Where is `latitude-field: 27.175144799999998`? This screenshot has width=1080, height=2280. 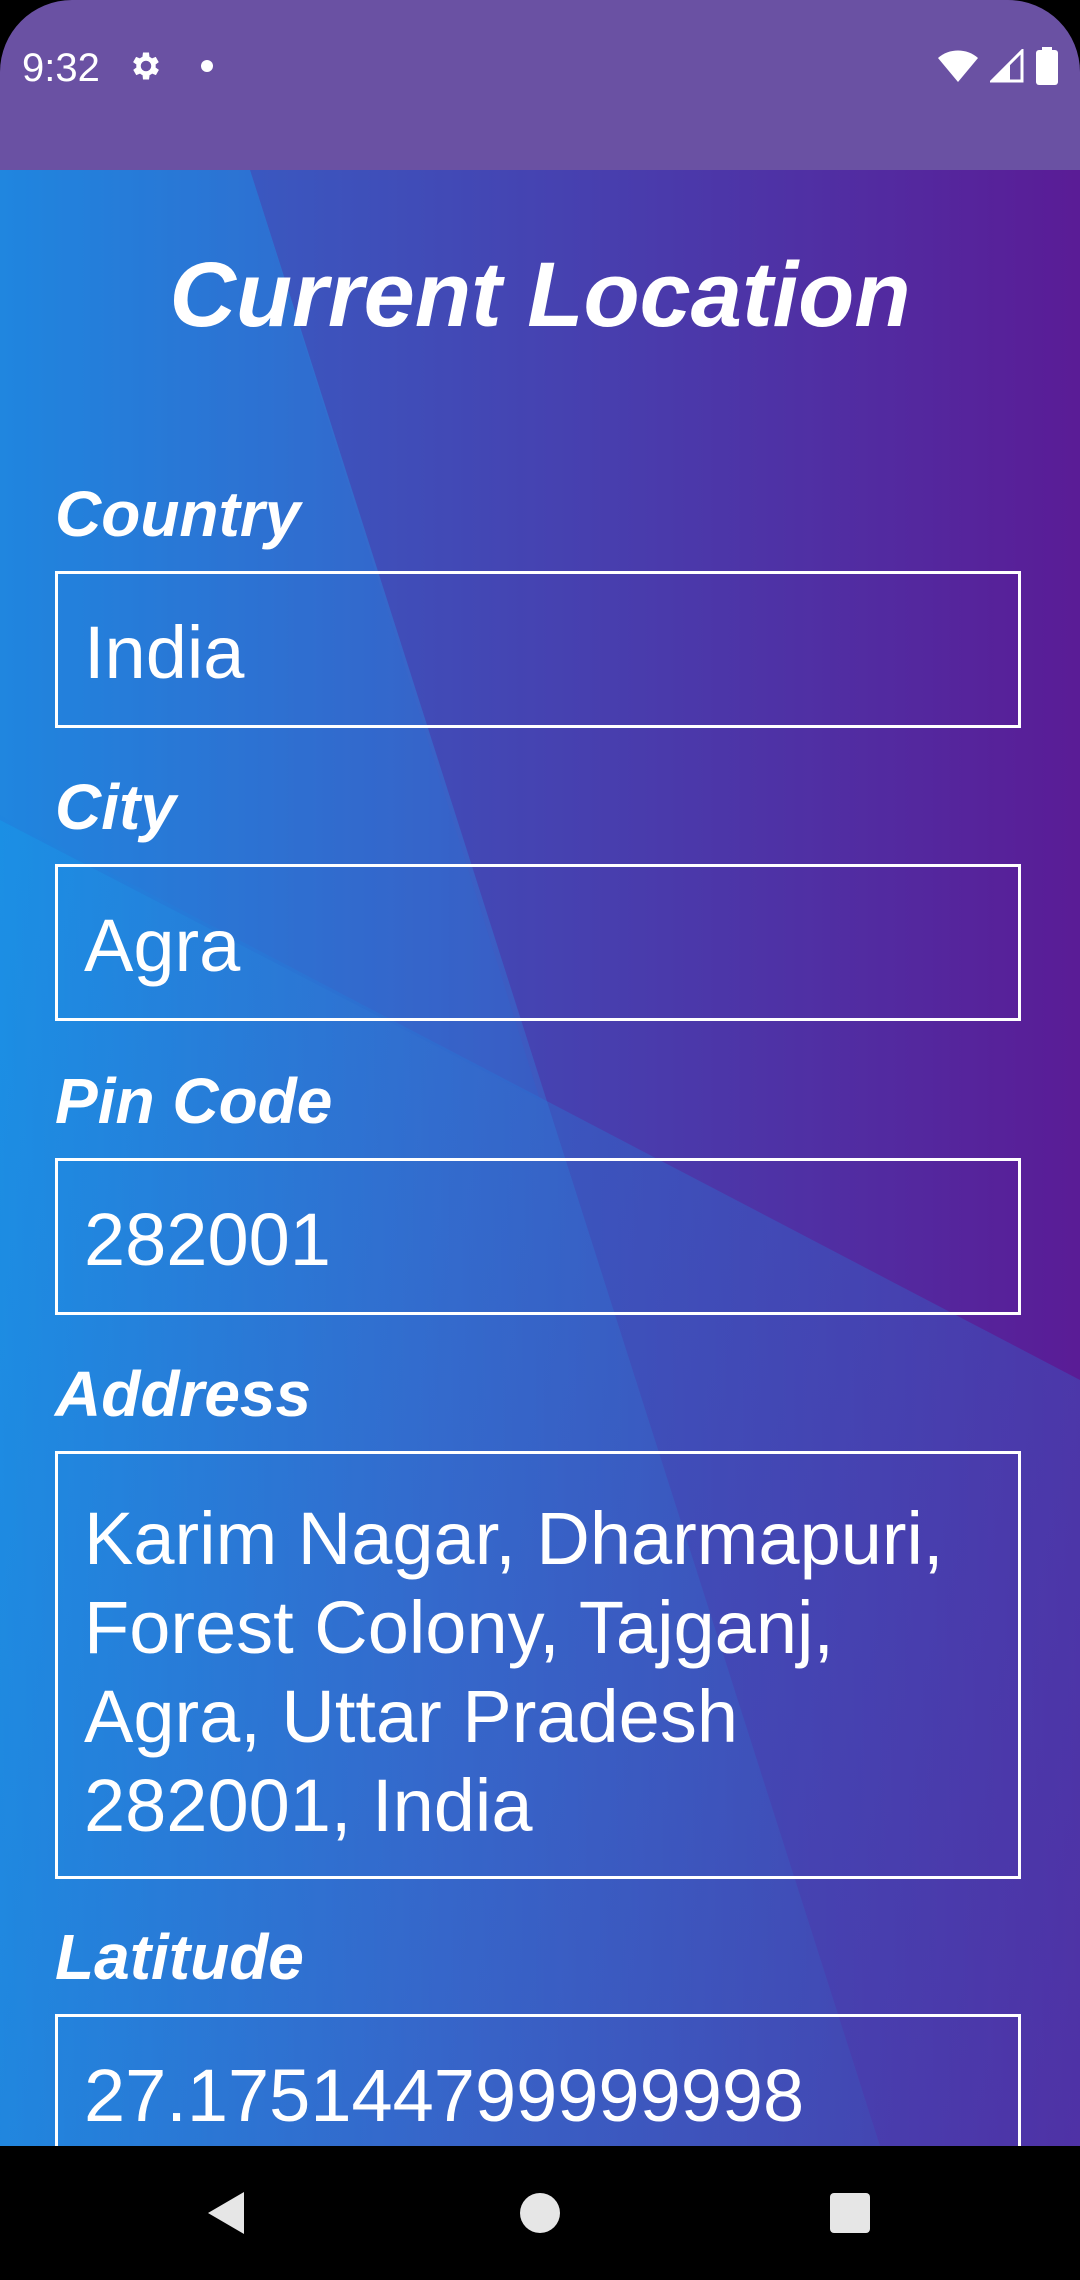 latitude-field: 27.175144799999998 is located at coordinates (538, 2080).